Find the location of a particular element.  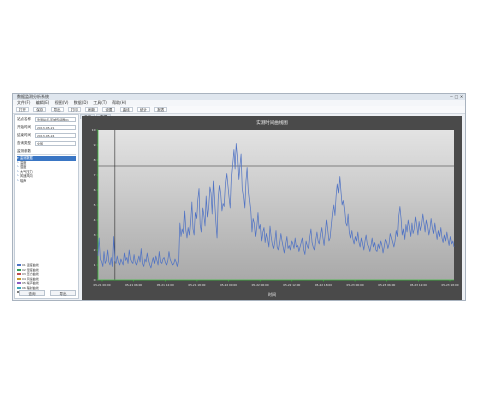

toolbar-button-refresh: 刷新 is located at coordinates (92, 109).